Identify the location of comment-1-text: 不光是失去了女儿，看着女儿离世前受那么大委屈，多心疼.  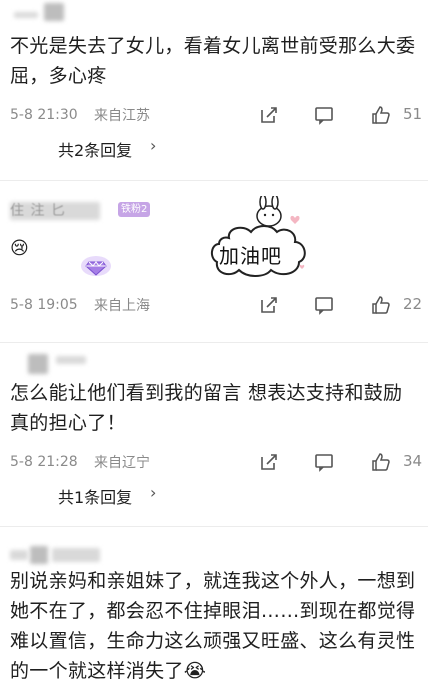
(213, 61).